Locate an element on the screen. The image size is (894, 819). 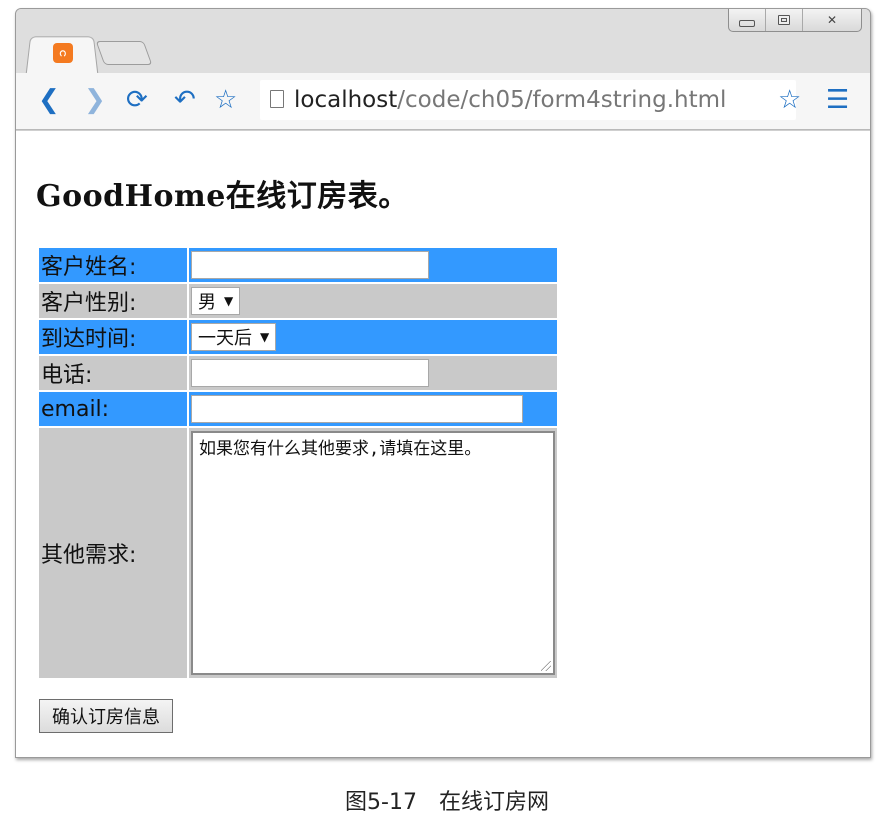
undo-icon: ↶ is located at coordinates (185, 100).